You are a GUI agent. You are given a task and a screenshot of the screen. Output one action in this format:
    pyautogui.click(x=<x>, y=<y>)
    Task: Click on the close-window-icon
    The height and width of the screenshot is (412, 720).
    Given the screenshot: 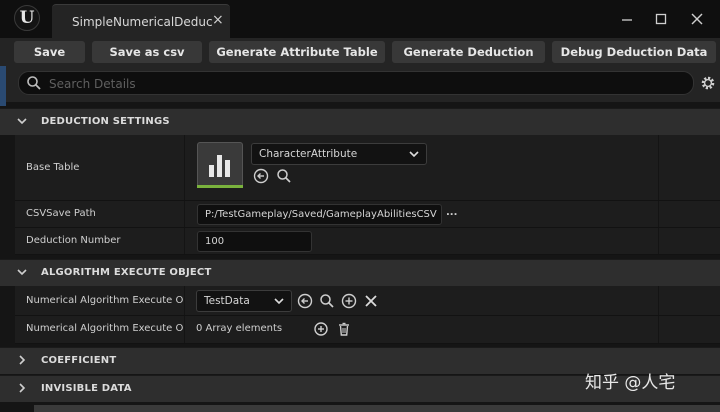 What is the action you would take?
    pyautogui.click(x=697, y=19)
    